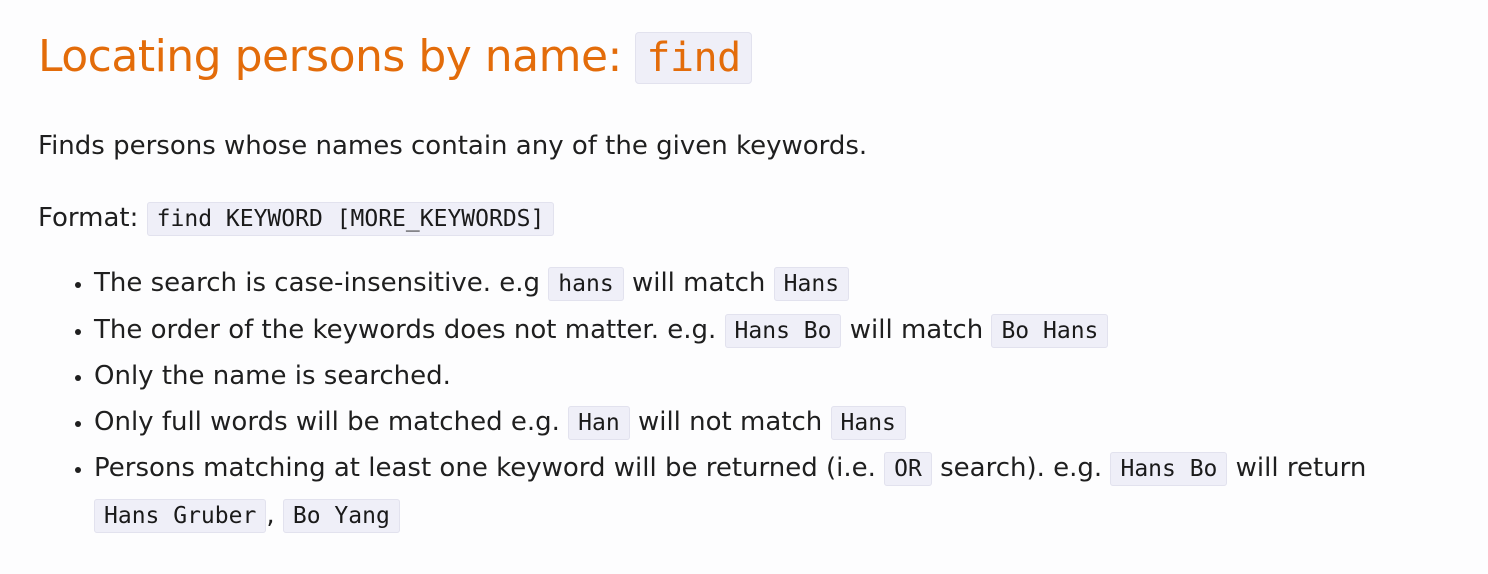  I want to click on rule-text: Only full words will be matched e.g., so click(331, 421).